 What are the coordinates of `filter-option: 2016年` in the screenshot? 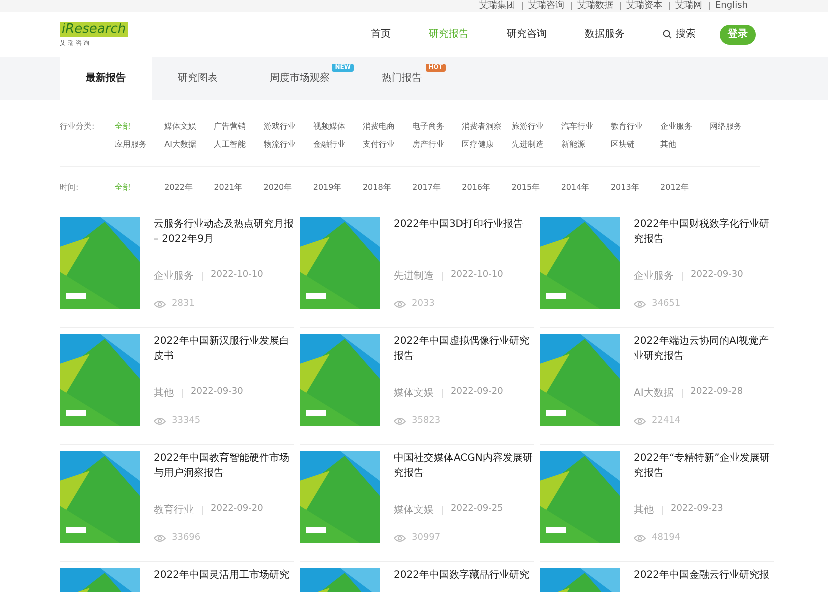 It's located at (483, 188).